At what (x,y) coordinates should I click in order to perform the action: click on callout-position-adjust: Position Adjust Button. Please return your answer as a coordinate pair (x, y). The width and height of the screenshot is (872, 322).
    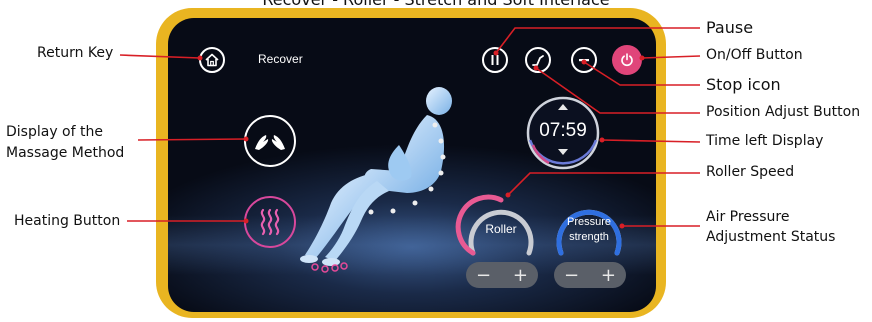
    Looking at the image, I should click on (783, 112).